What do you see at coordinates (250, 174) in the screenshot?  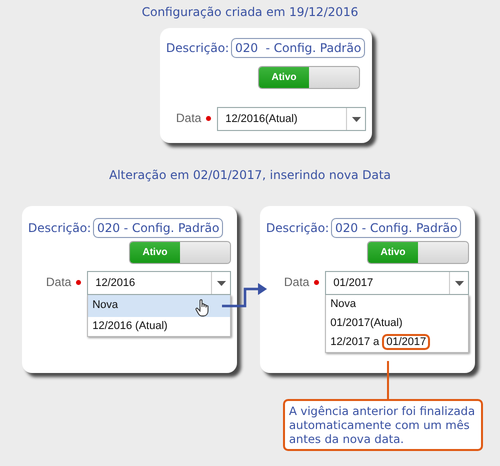 I see `section-title: Alteração em 02/01/2017, inserindo nova Data` at bounding box center [250, 174].